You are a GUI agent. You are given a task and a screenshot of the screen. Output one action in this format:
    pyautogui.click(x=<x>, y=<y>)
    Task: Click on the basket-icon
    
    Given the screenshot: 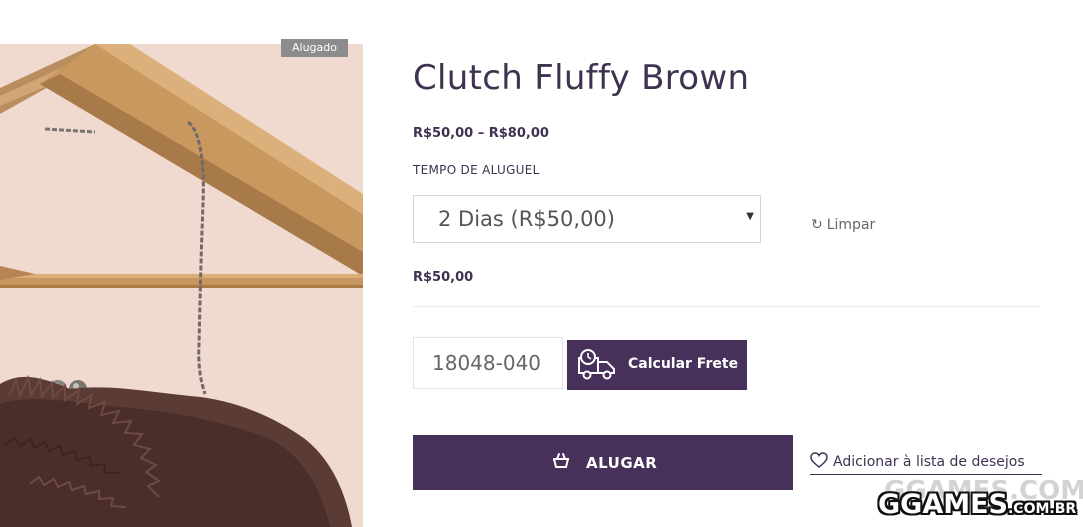 What is the action you would take?
    pyautogui.click(x=561, y=460)
    